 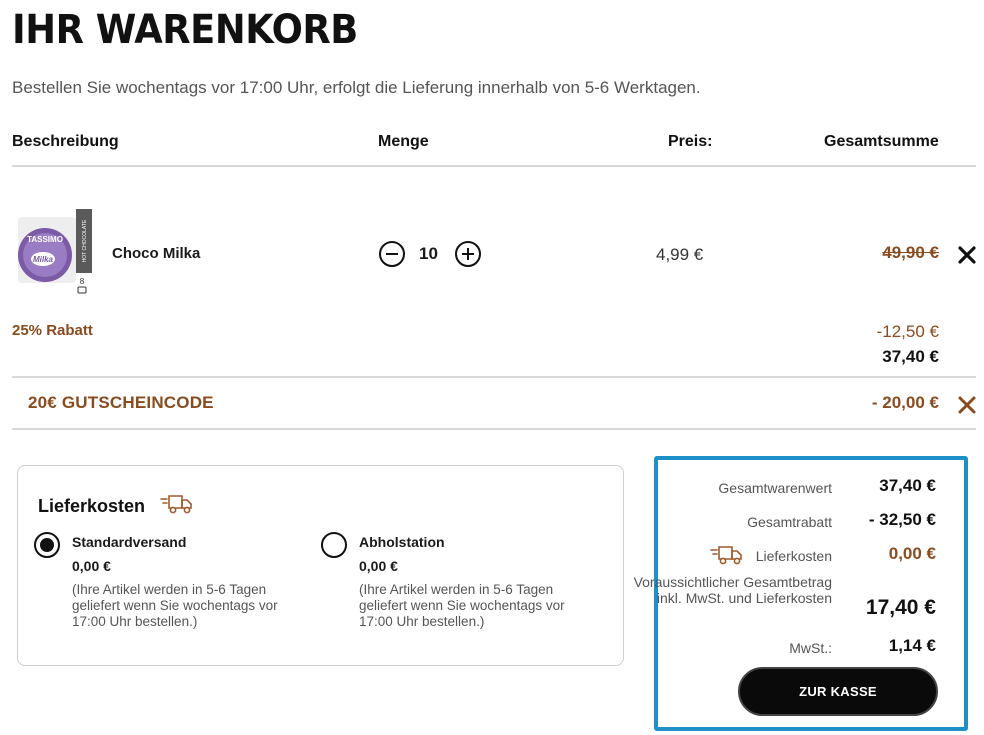 I want to click on vat-value: 1,14 €, so click(x=912, y=645).